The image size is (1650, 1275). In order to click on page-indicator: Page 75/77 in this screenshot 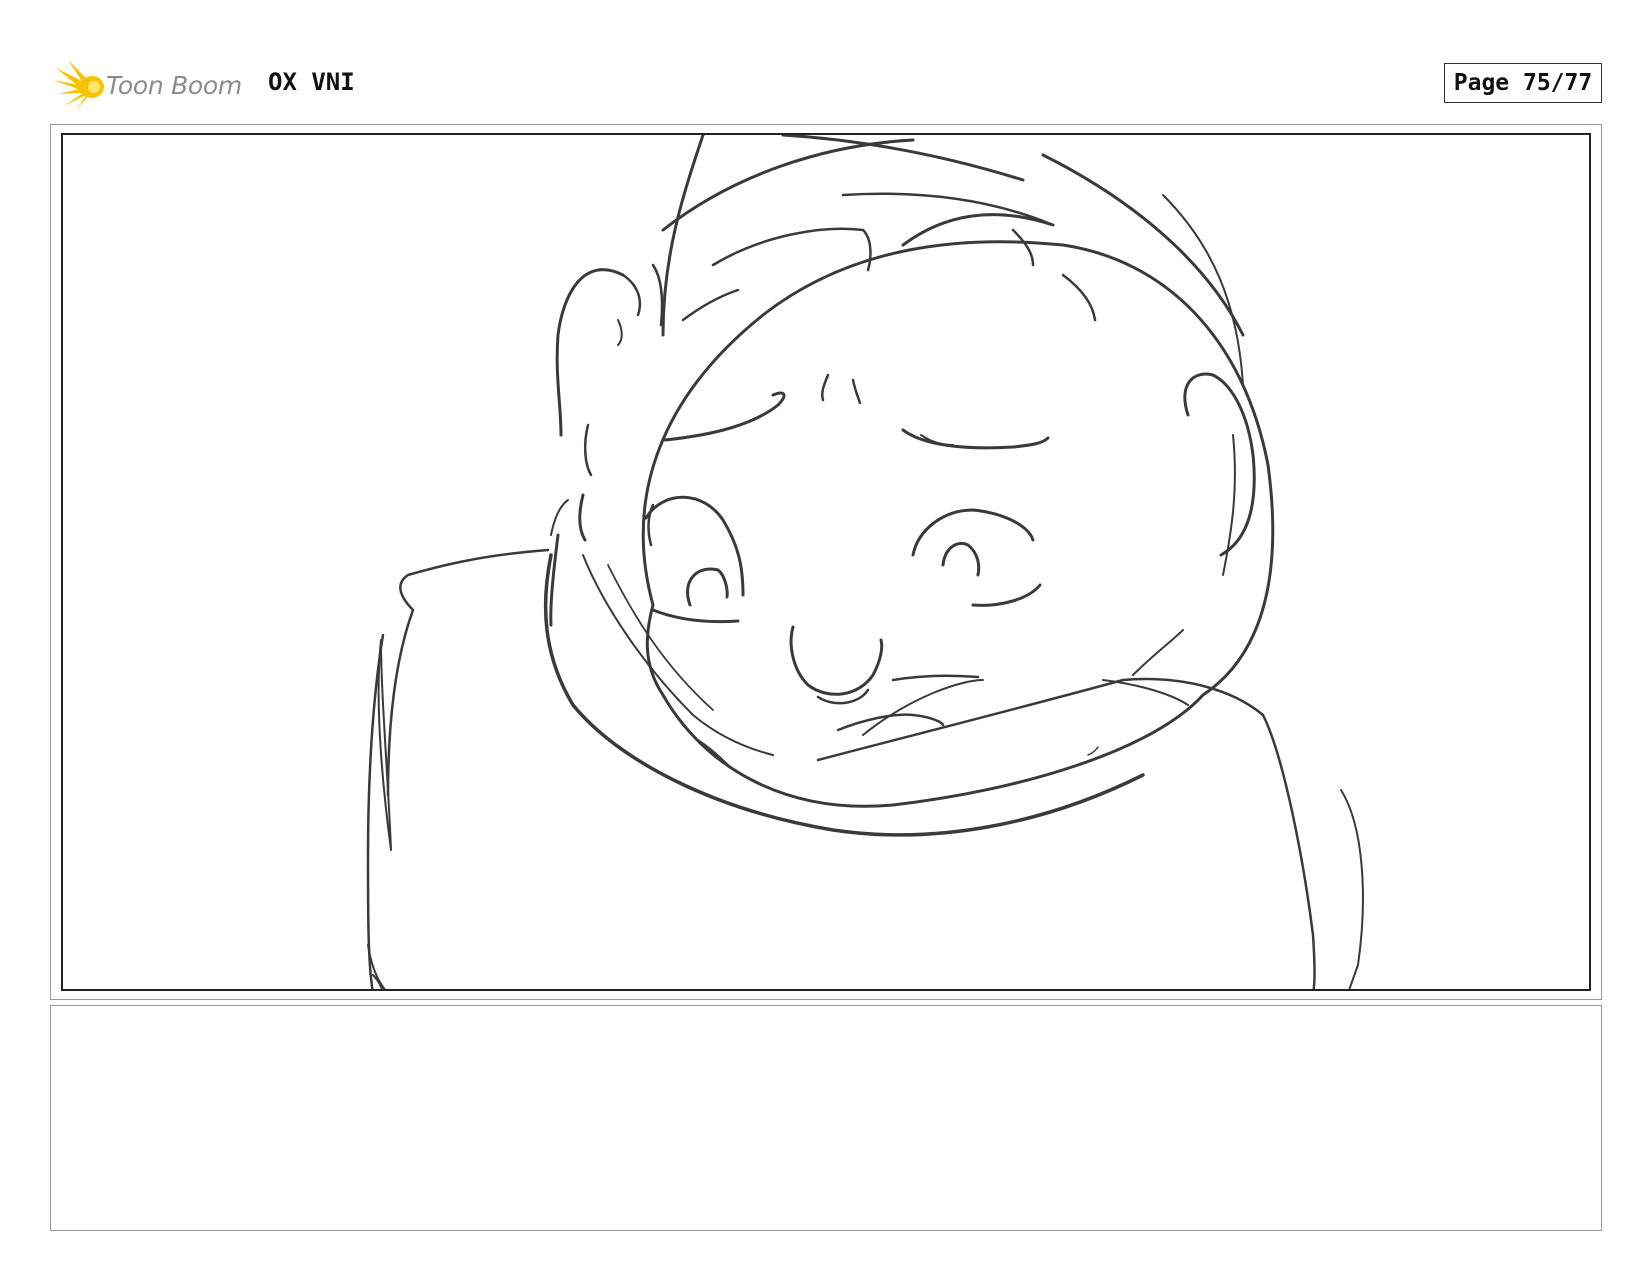, I will do `click(1523, 83)`.